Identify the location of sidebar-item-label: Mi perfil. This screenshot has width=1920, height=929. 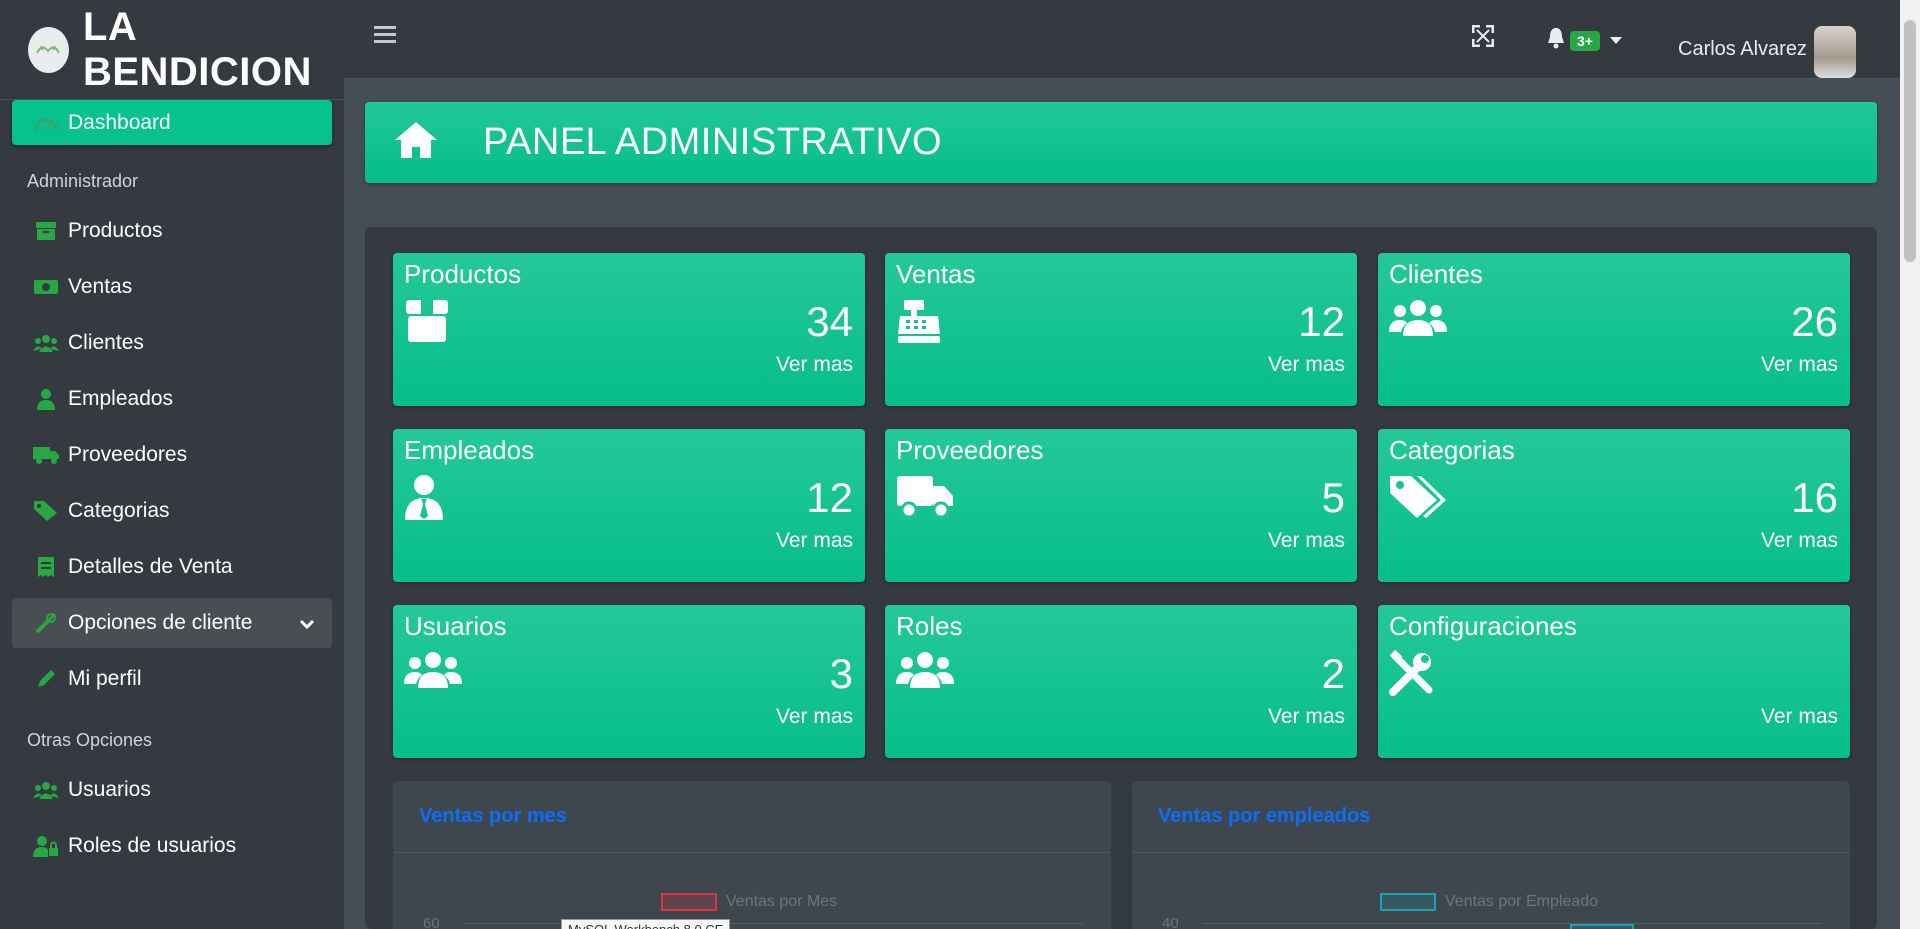
(105, 678).